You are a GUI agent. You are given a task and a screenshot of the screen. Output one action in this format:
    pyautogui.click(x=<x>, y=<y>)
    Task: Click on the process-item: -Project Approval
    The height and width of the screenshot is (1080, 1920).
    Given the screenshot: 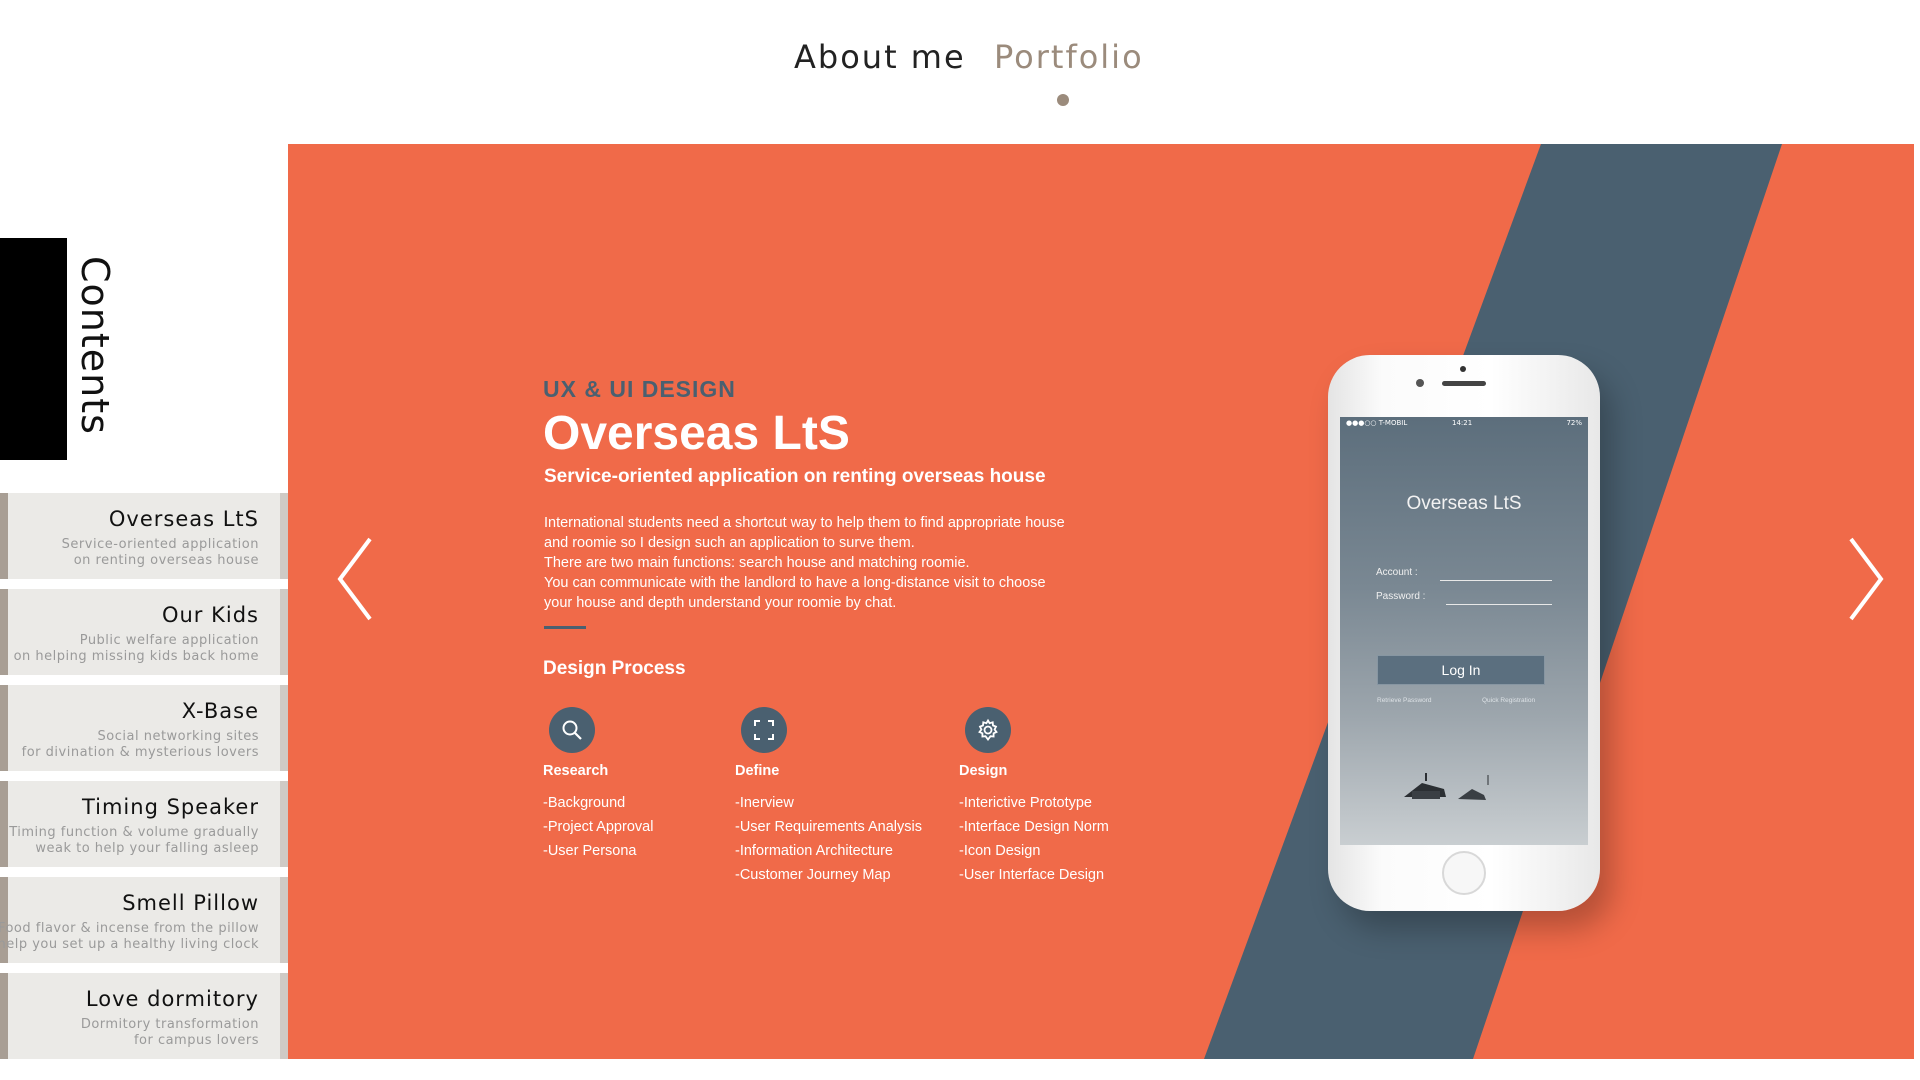 What is the action you would take?
    pyautogui.click(x=598, y=827)
    